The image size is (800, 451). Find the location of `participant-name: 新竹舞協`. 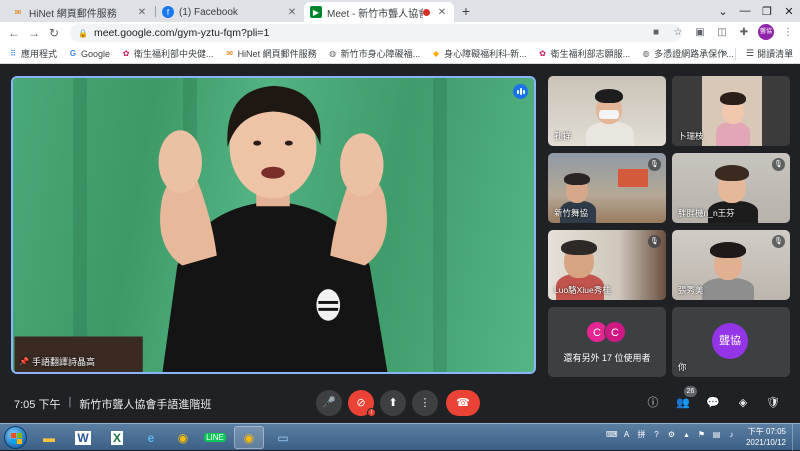

participant-name: 新竹舞協 is located at coordinates (571, 213).